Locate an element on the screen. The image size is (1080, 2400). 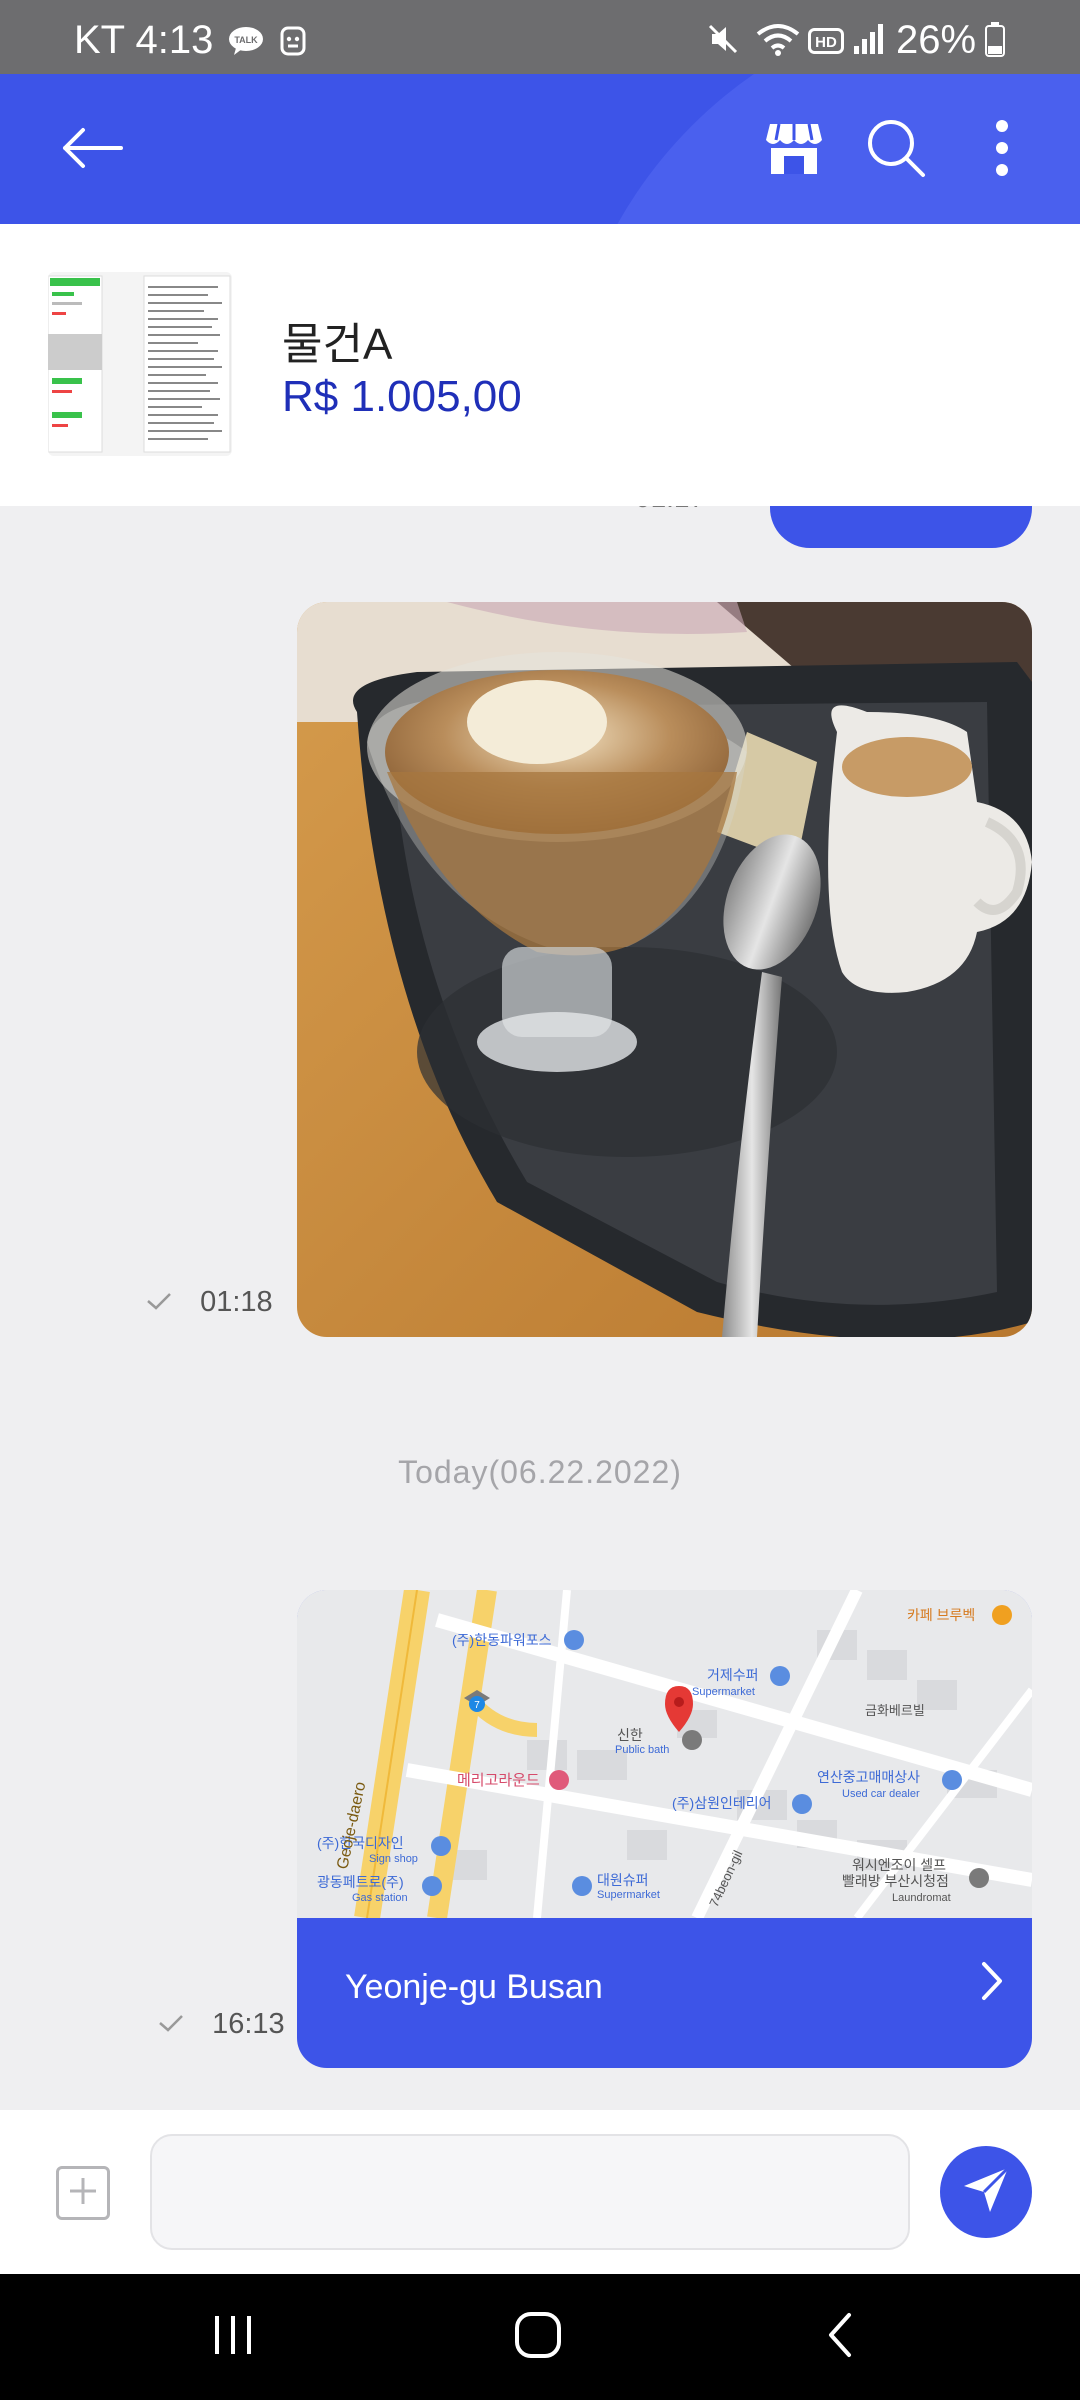
date-separator: Today(06.22.2022) is located at coordinates (540, 1472).